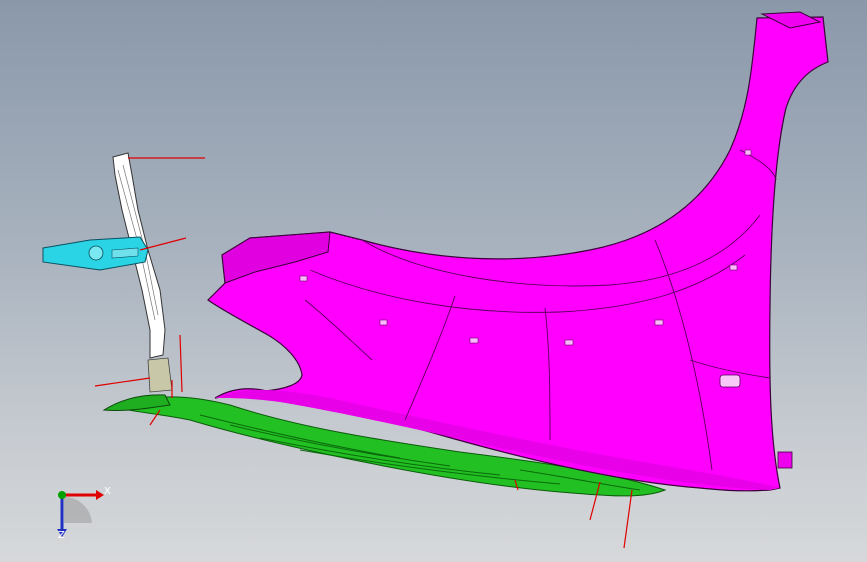 Image resolution: width=867 pixels, height=562 pixels. What do you see at coordinates (125, 253) in the screenshot?
I see `cyan-bracket-slot` at bounding box center [125, 253].